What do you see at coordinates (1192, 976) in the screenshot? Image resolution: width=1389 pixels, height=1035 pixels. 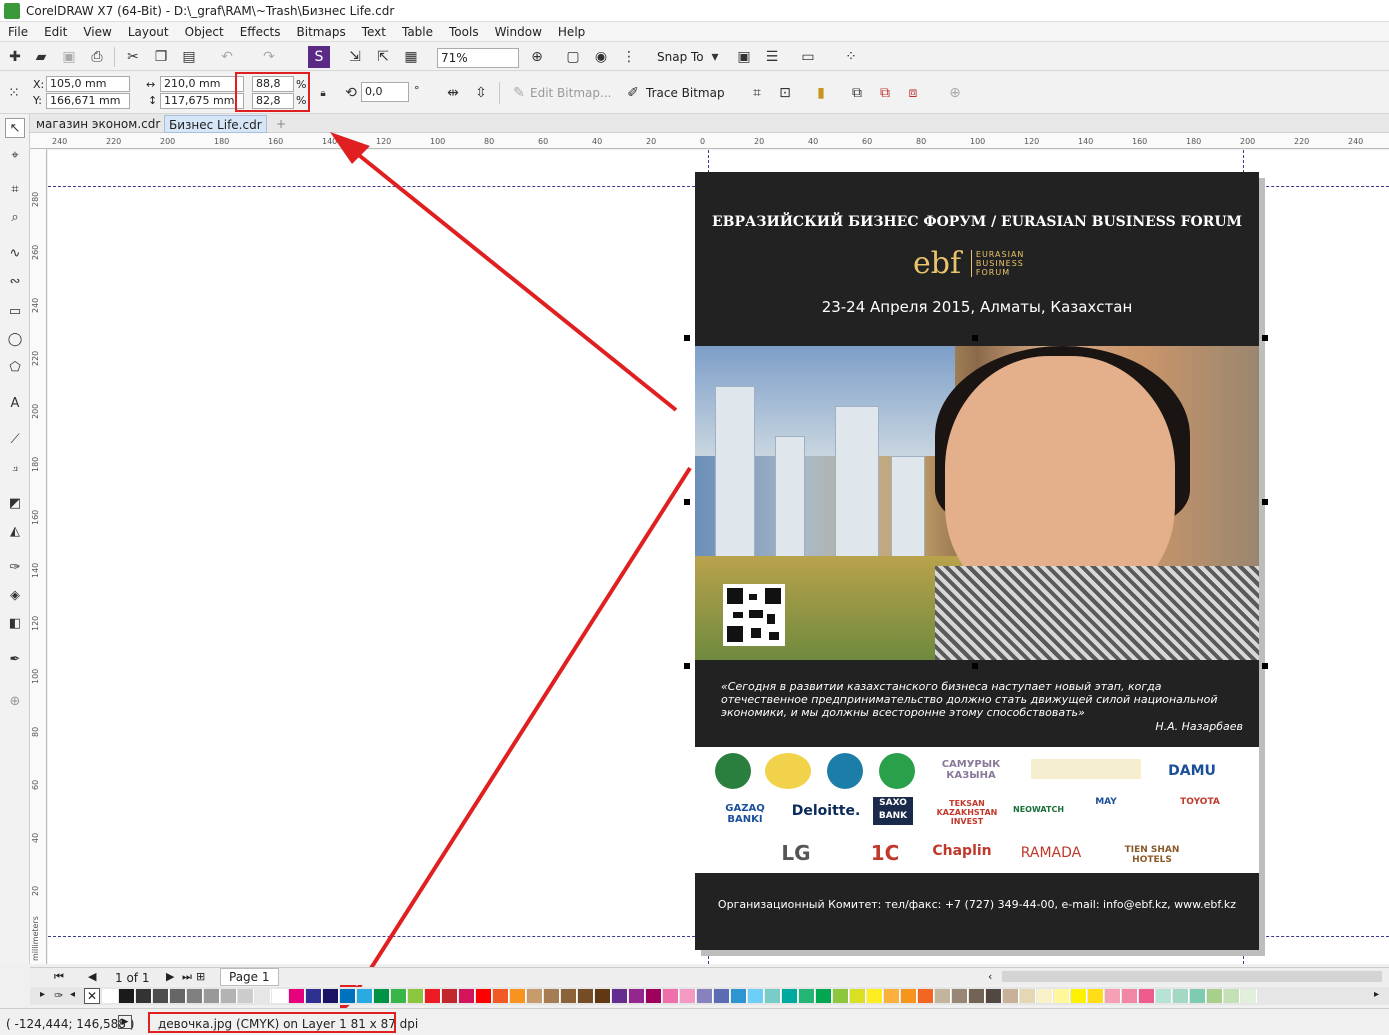 I see `horizontal-scrollbar` at bounding box center [1192, 976].